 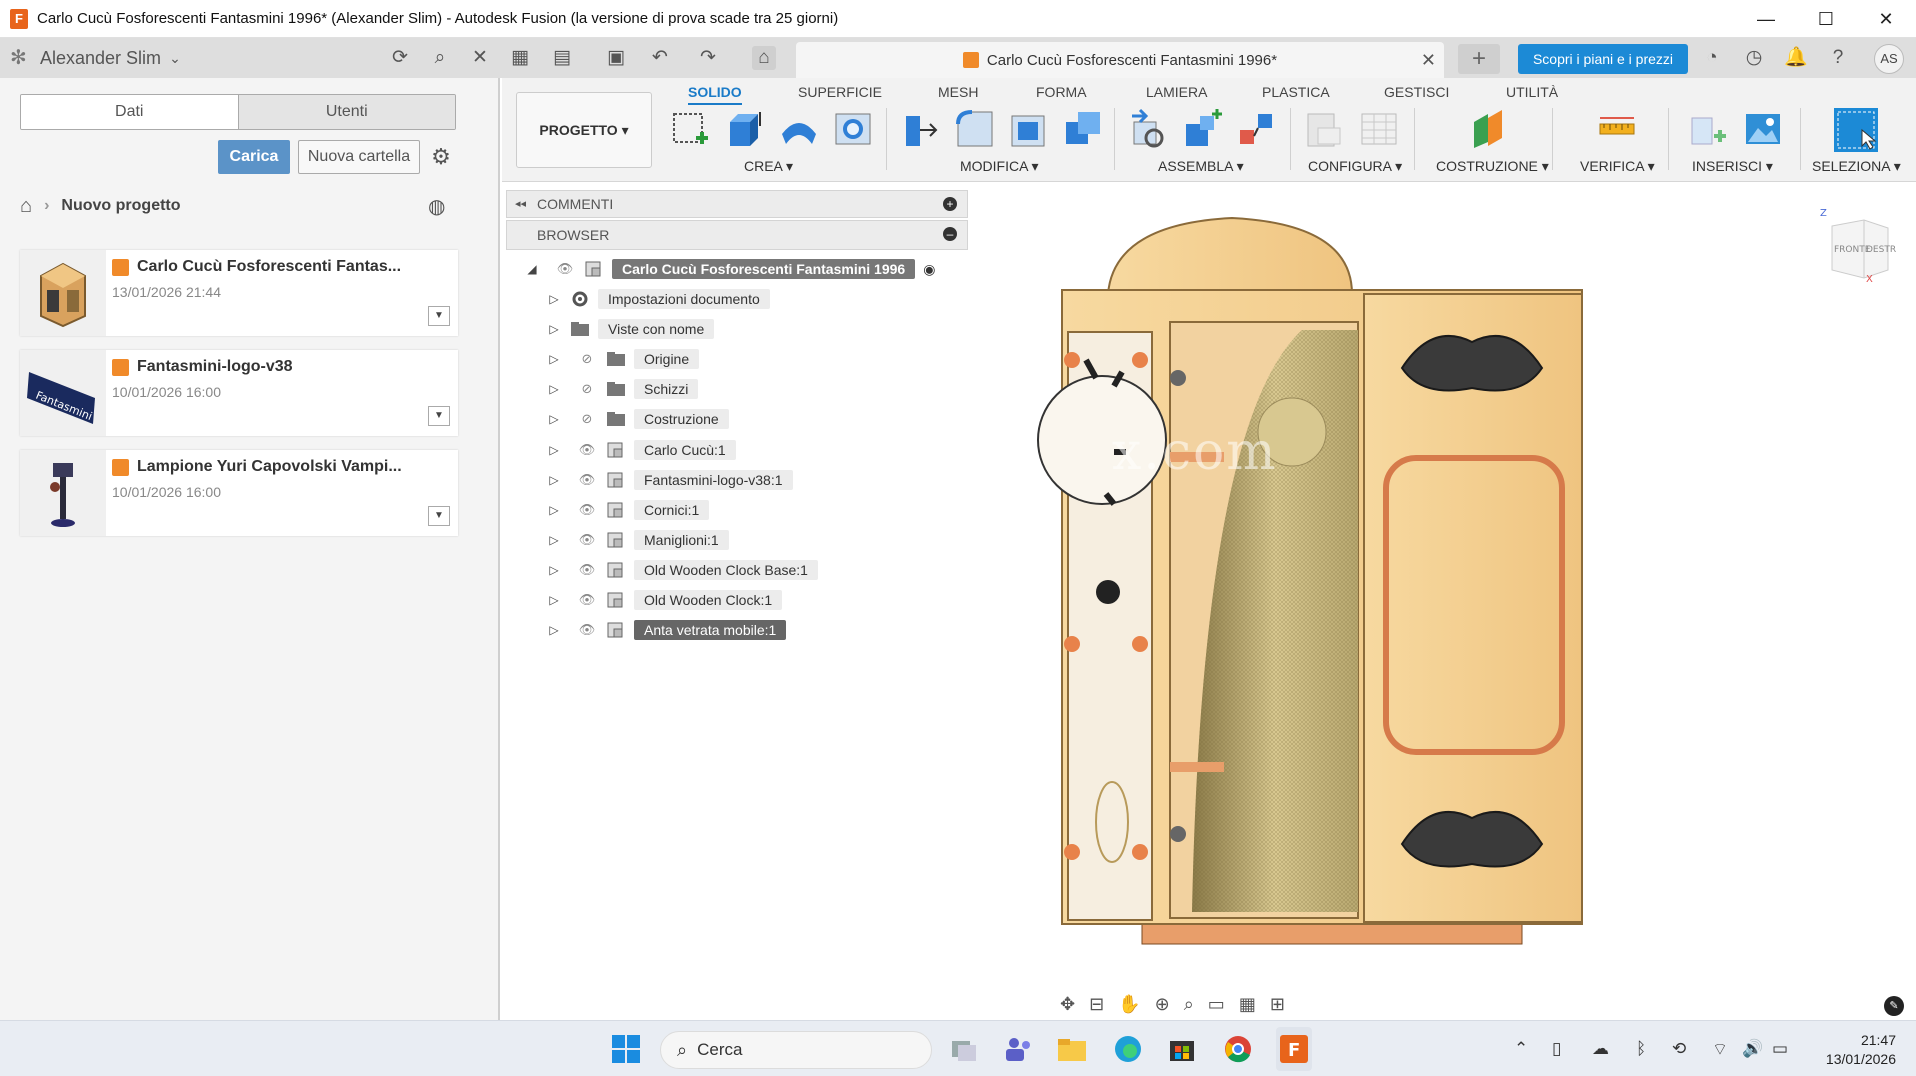 What do you see at coordinates (359, 157) in the screenshot?
I see `new-folder-button: Nuova cartella` at bounding box center [359, 157].